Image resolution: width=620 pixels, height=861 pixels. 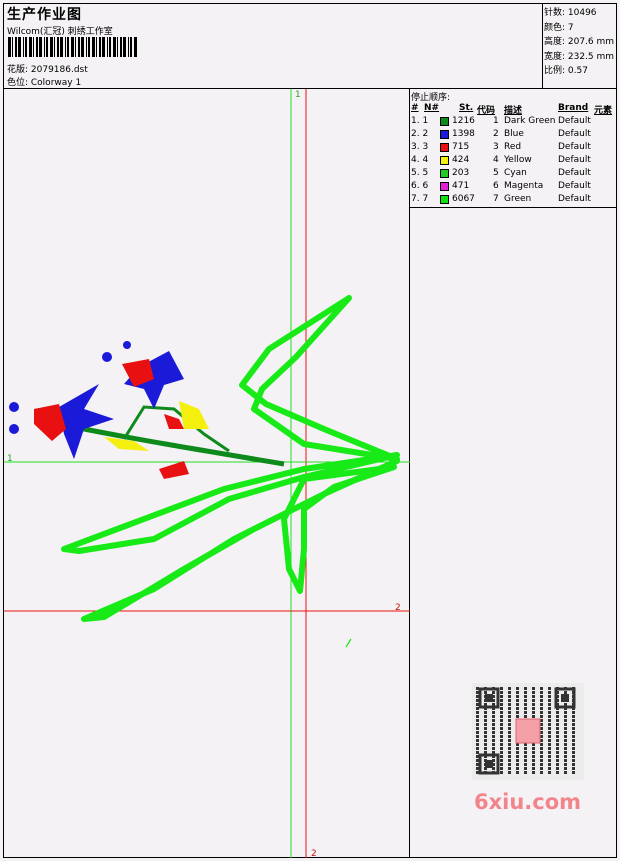 I want to click on thread-description: Magenta, so click(x=524, y=186).